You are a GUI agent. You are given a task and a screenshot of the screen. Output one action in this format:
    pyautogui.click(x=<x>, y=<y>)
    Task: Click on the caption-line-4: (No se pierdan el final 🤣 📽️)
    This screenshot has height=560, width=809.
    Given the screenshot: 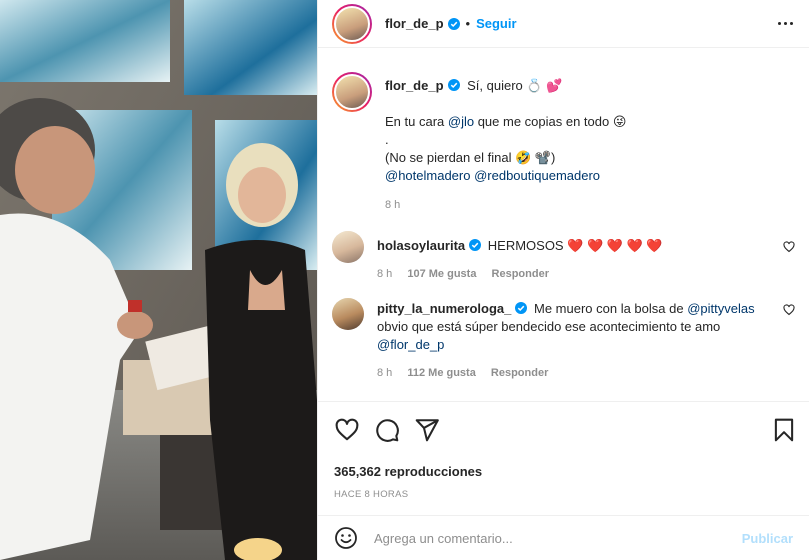 What is the action you would take?
    pyautogui.click(x=470, y=157)
    